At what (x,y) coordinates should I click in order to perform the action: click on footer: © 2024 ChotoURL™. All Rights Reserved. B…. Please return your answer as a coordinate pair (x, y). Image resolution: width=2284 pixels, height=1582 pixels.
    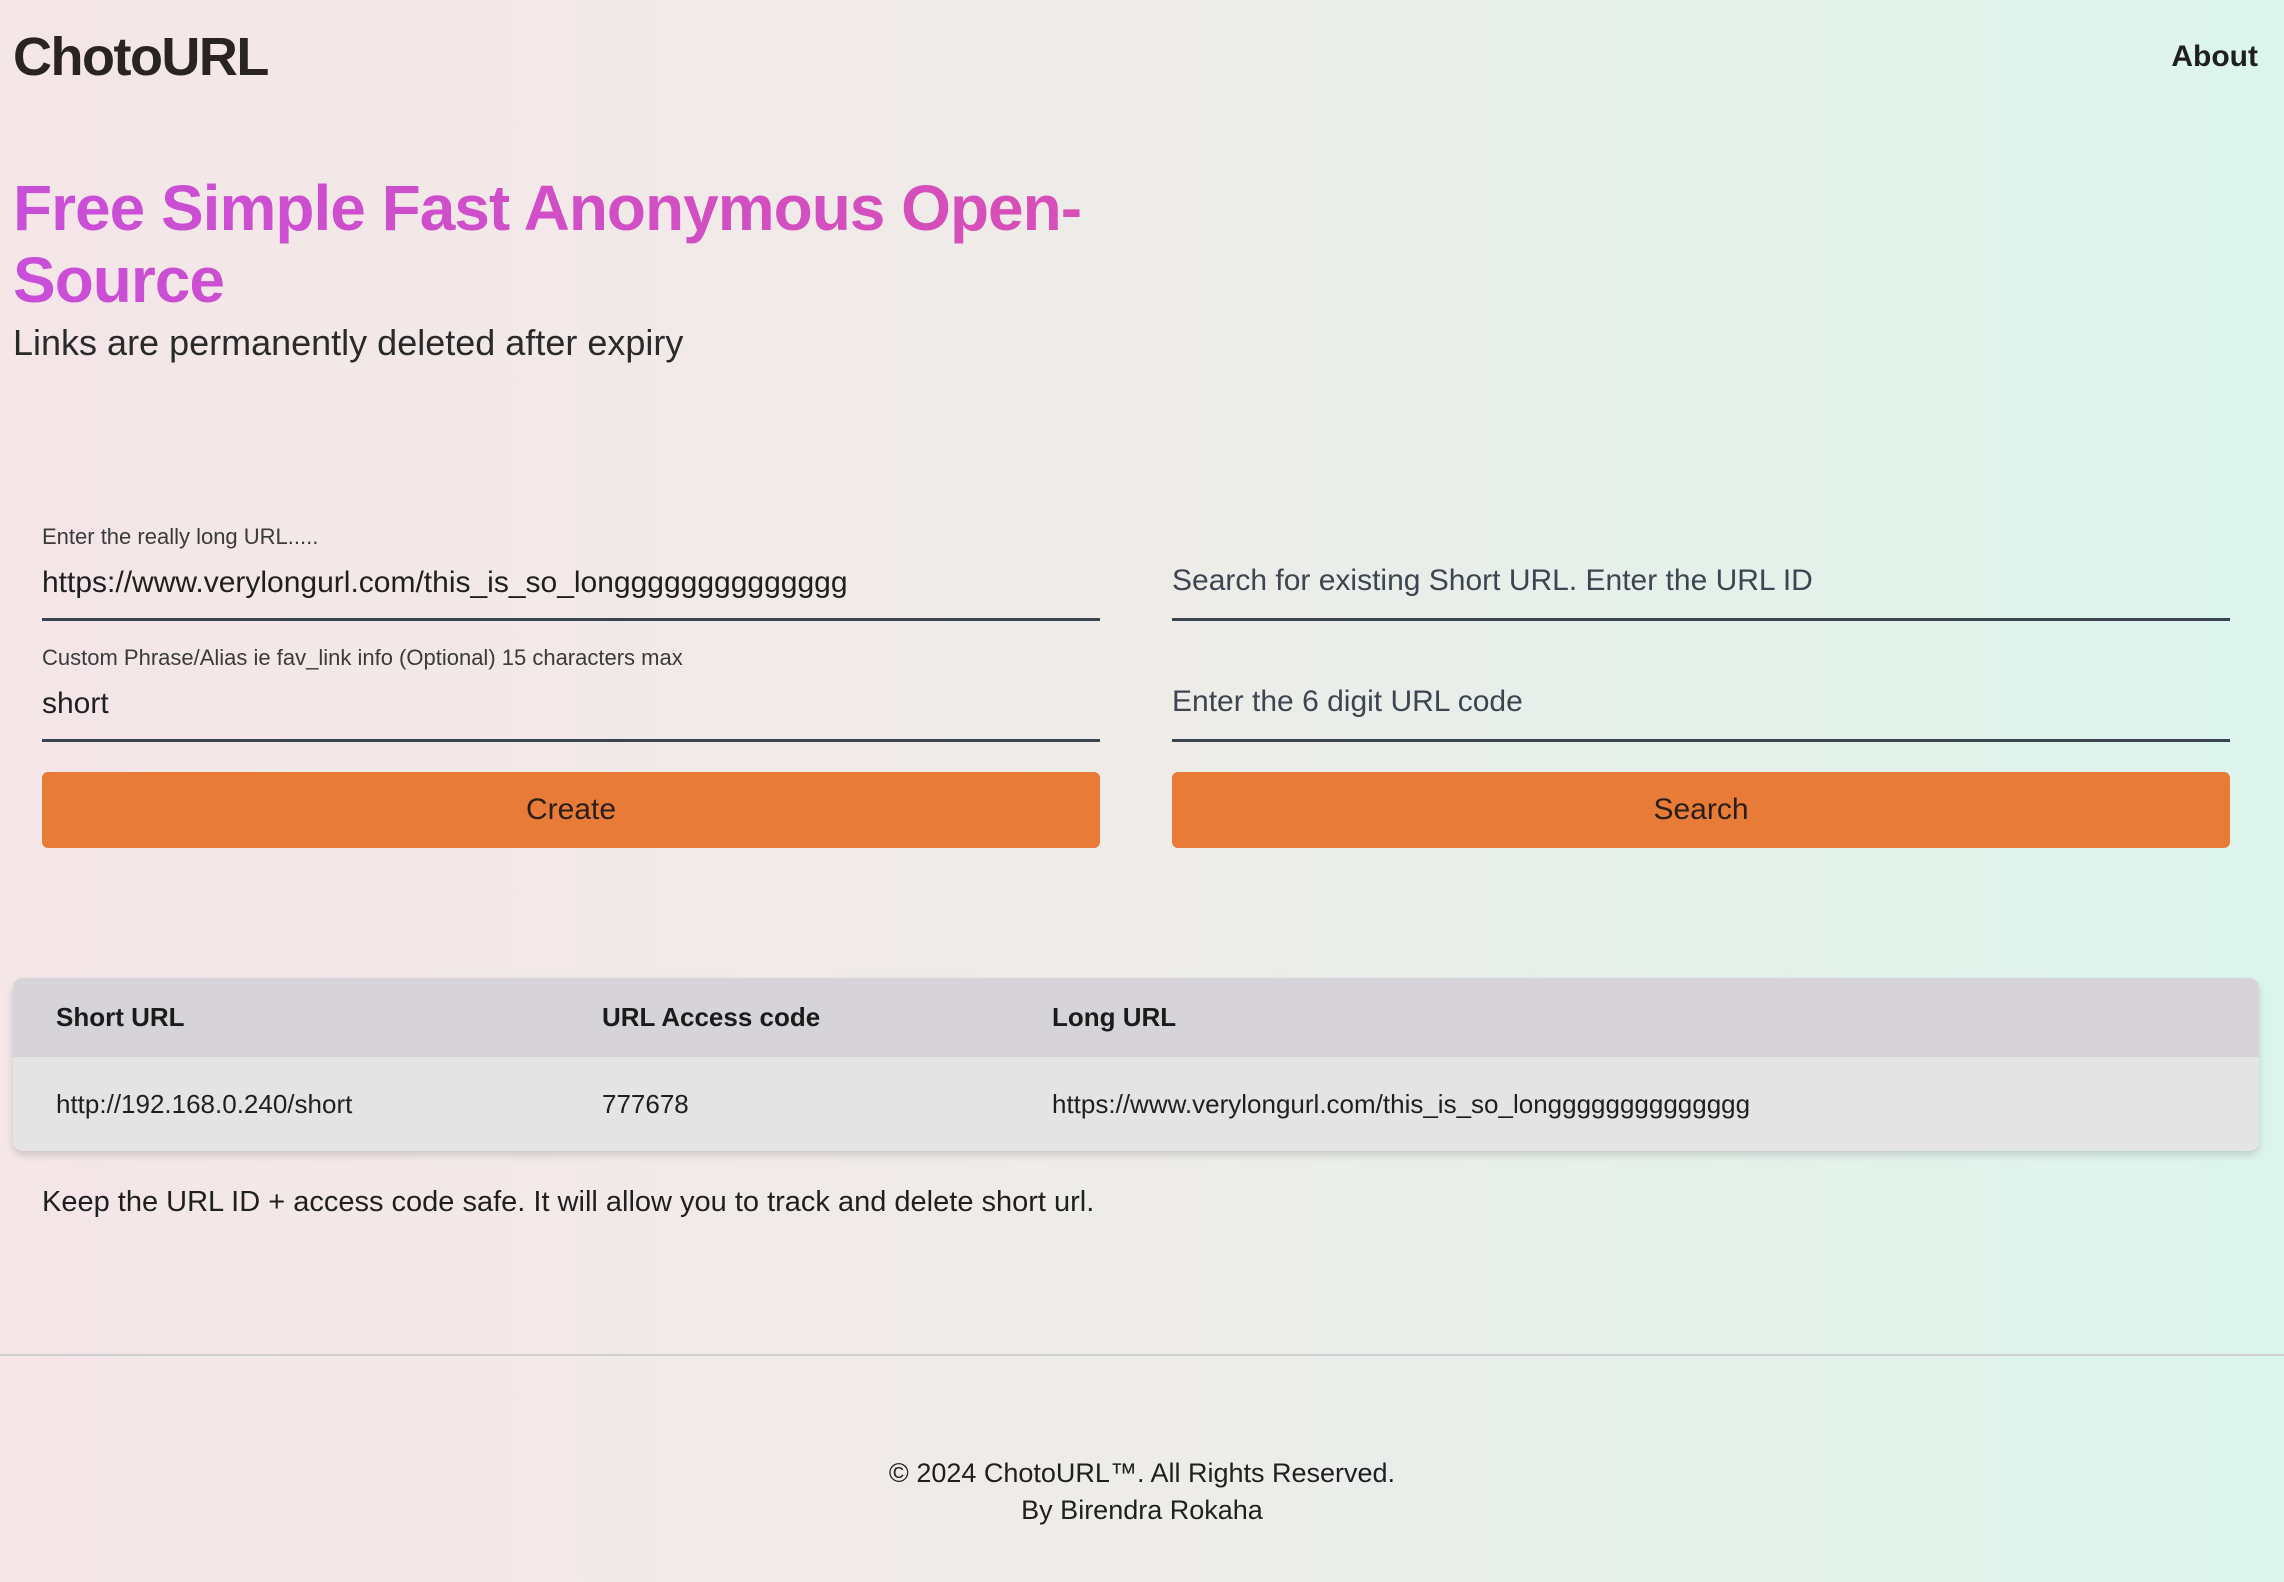
    Looking at the image, I should click on (1142, 1492).